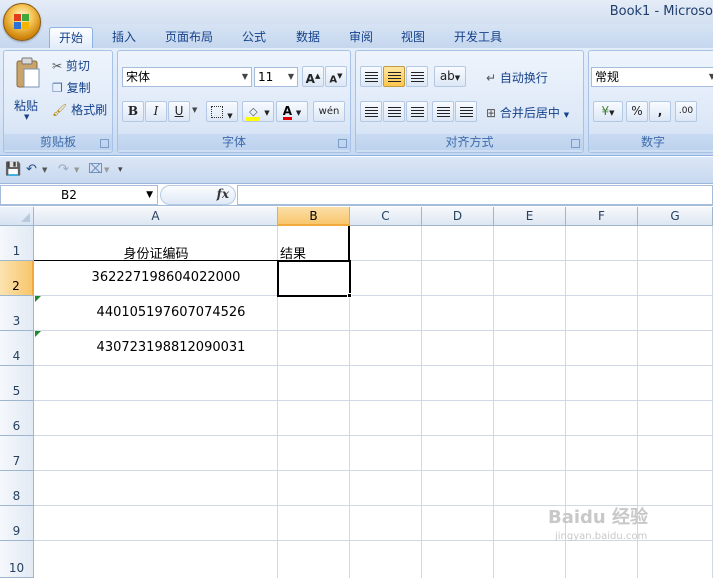 The height and width of the screenshot is (578, 713). I want to click on align-center-button, so click(394, 111).